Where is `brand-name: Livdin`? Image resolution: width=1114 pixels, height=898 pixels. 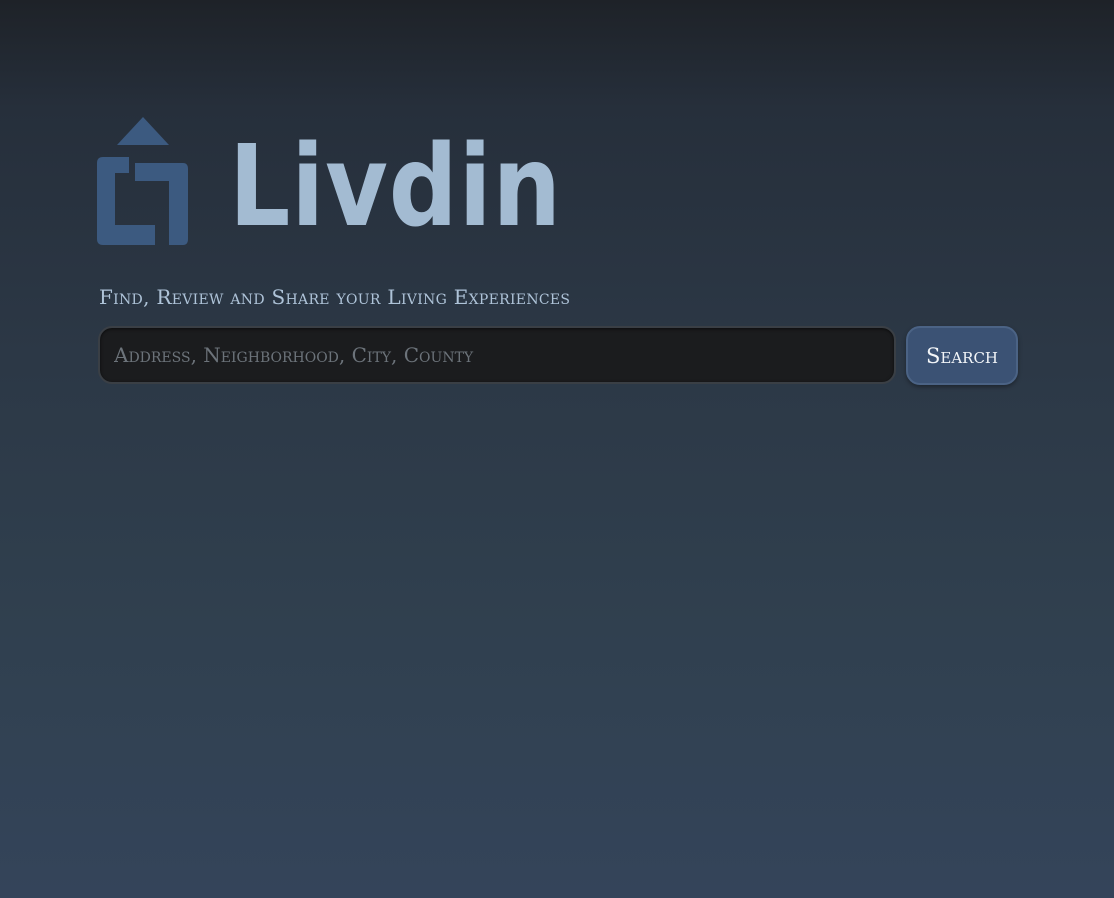
brand-name: Livdin is located at coordinates (395, 187).